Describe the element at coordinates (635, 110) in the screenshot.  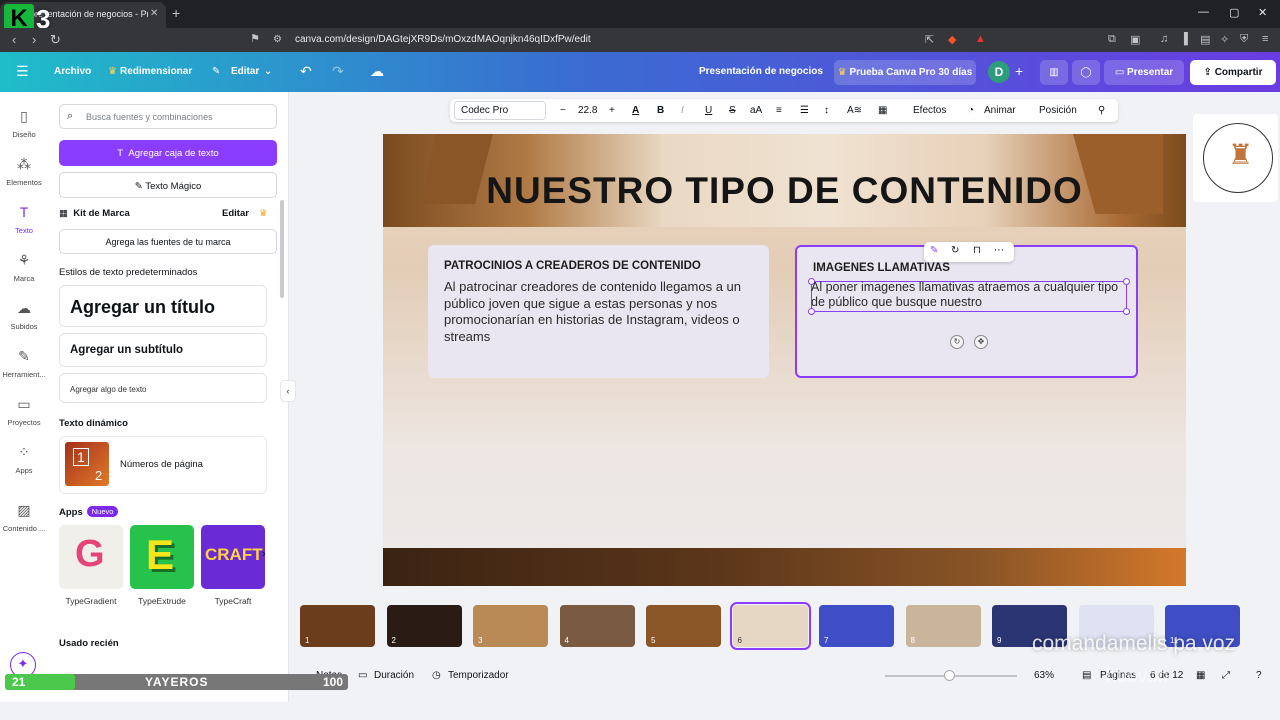
I see `text-color-icon: A` at that location.